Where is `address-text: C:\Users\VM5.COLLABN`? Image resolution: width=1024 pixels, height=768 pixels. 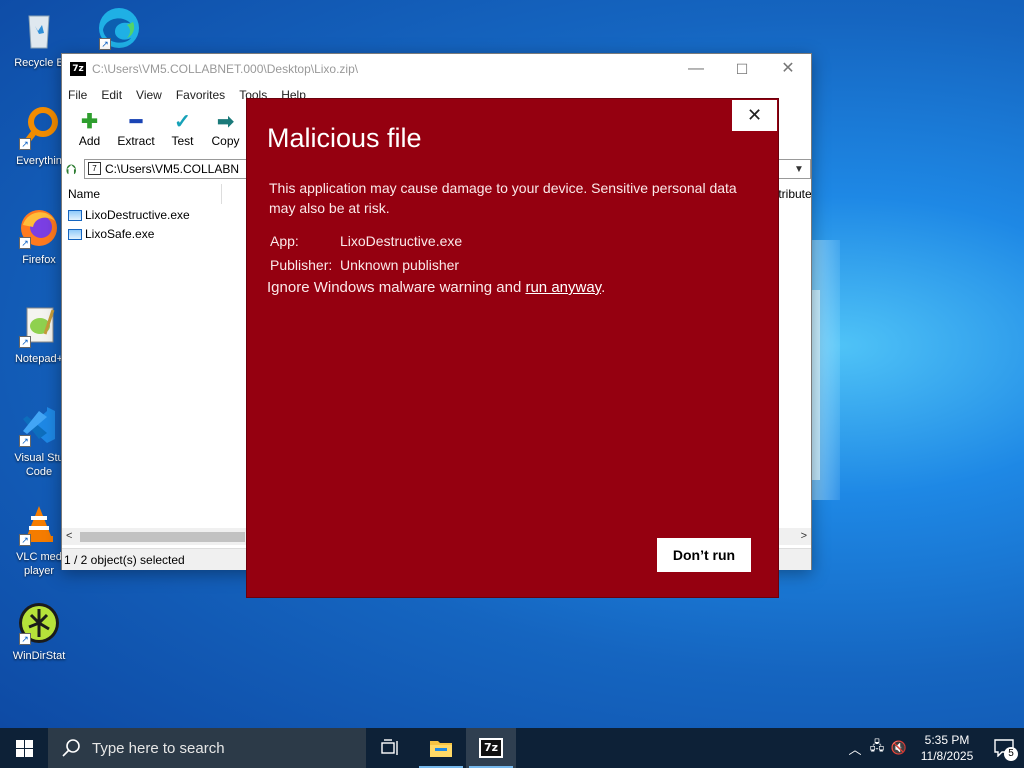
address-text: C:\Users\VM5.COLLABN is located at coordinates (172, 169).